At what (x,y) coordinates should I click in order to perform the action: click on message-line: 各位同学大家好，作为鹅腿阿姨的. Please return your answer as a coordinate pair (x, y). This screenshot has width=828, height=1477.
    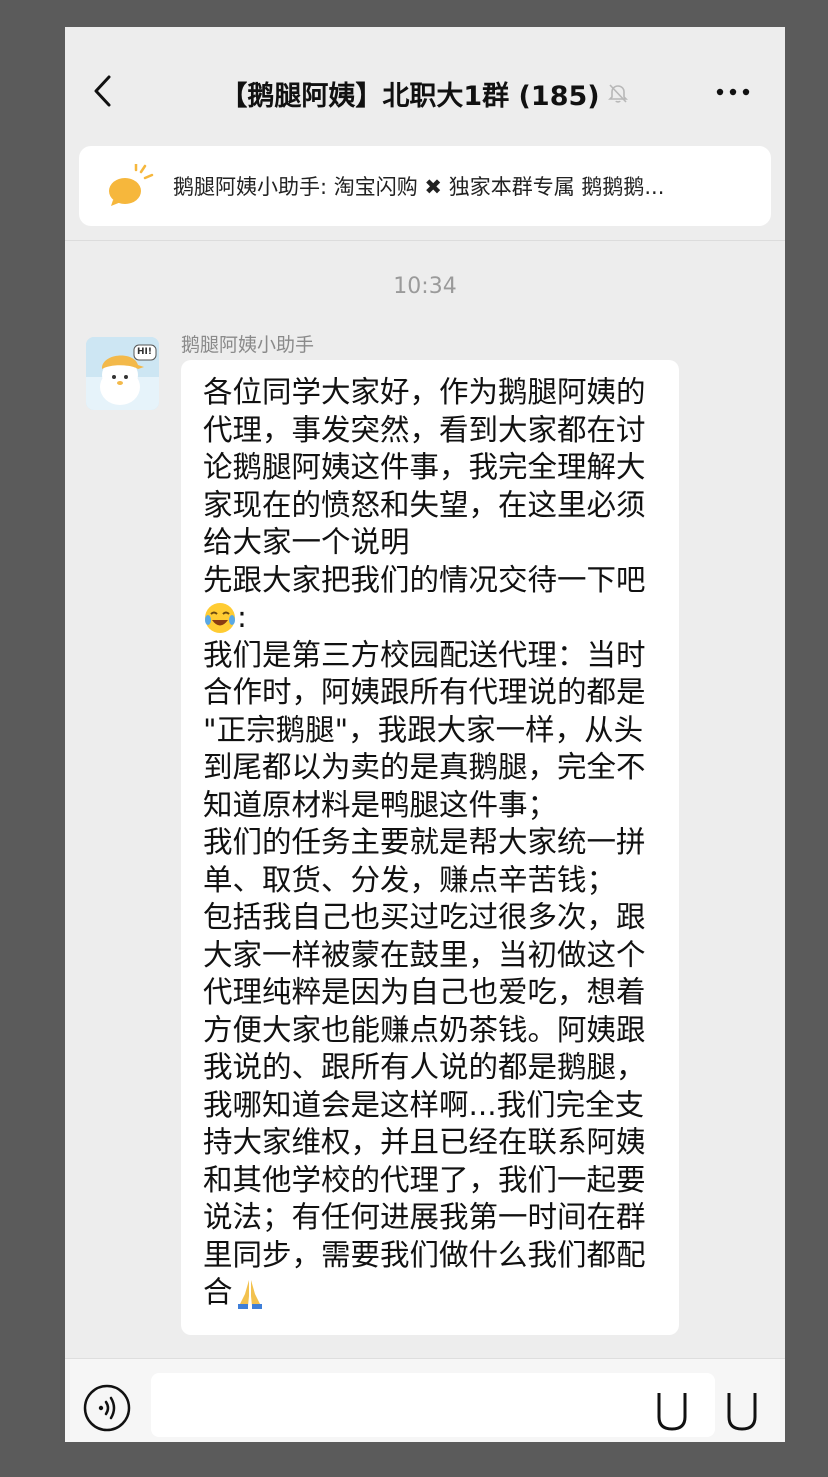
    Looking at the image, I should click on (424, 392).